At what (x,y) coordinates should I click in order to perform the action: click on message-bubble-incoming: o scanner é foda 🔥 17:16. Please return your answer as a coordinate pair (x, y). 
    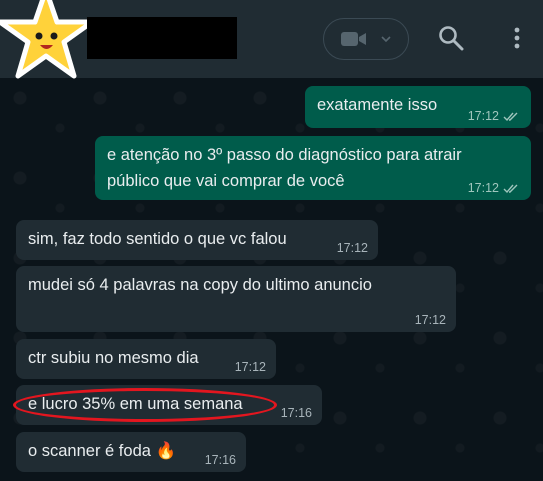
    Looking at the image, I should click on (131, 452).